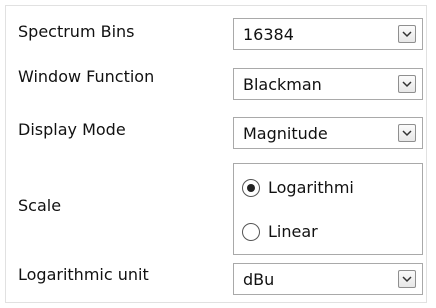 The width and height of the screenshot is (436, 308). Describe the element at coordinates (330, 233) in the screenshot. I see `scale-option-linear: Linear` at that location.